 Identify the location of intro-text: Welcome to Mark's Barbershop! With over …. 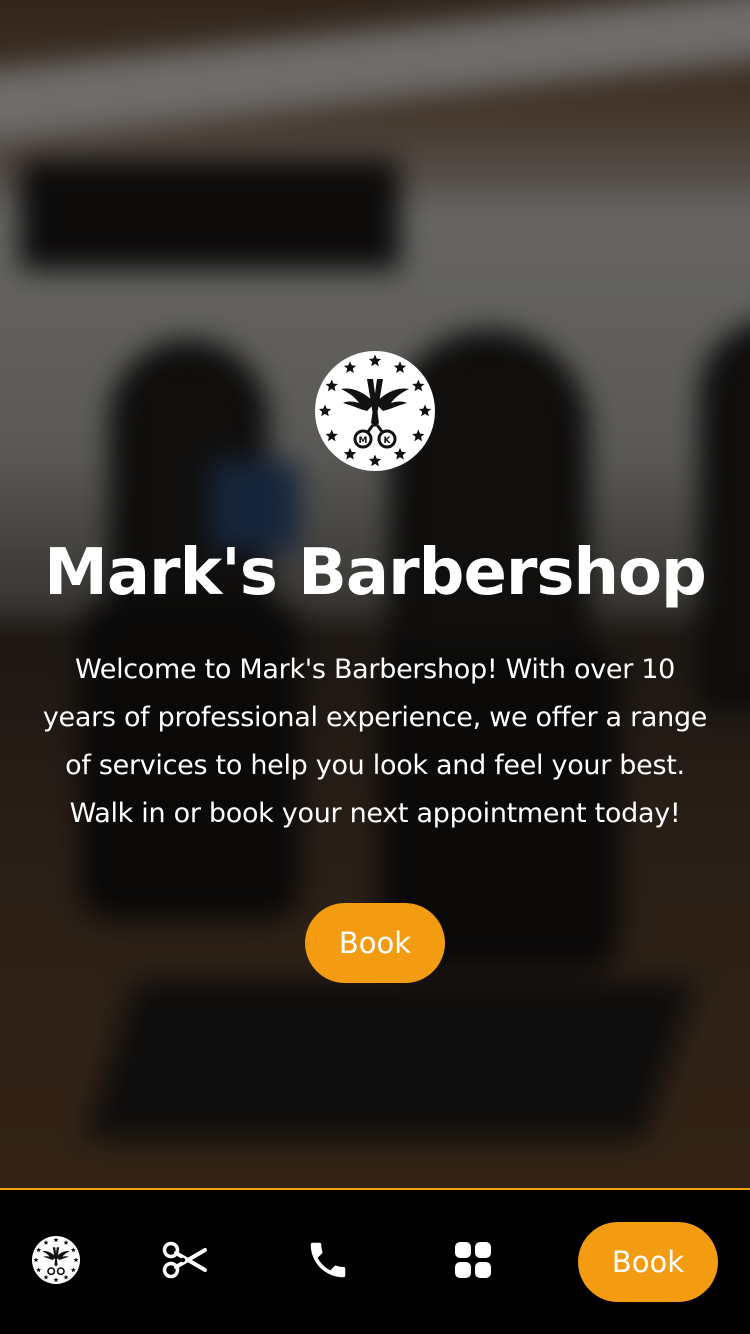
(375, 742).